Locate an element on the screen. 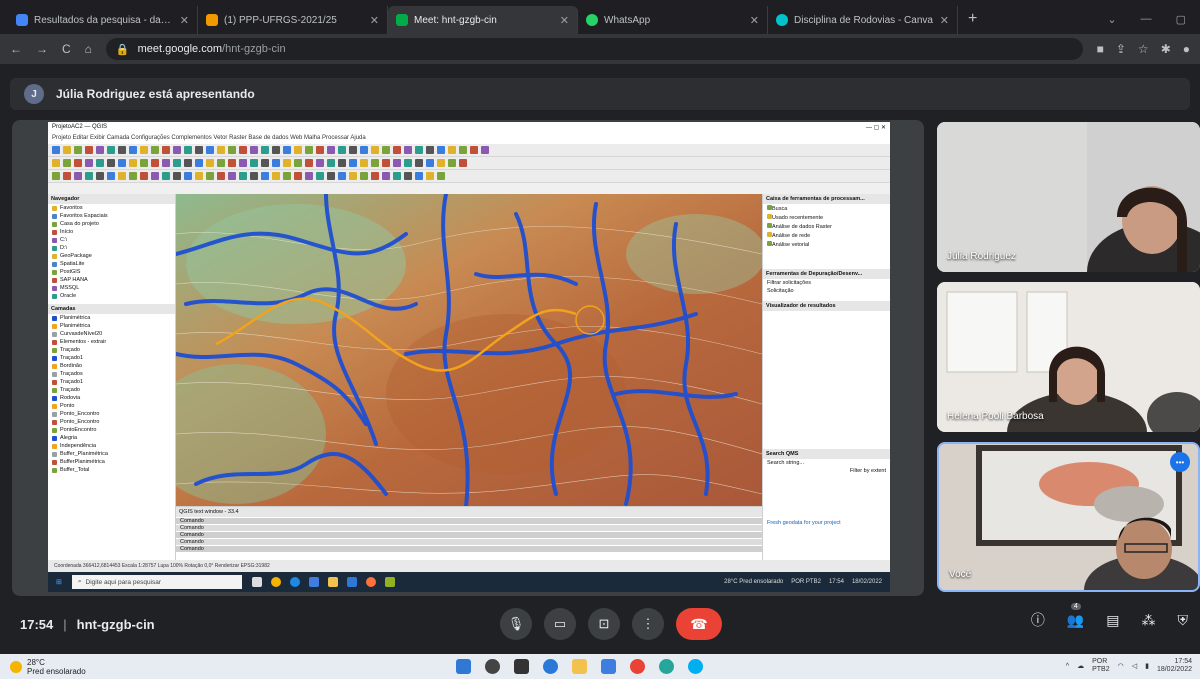  layer-item: Traçado is located at coordinates (111, 350).